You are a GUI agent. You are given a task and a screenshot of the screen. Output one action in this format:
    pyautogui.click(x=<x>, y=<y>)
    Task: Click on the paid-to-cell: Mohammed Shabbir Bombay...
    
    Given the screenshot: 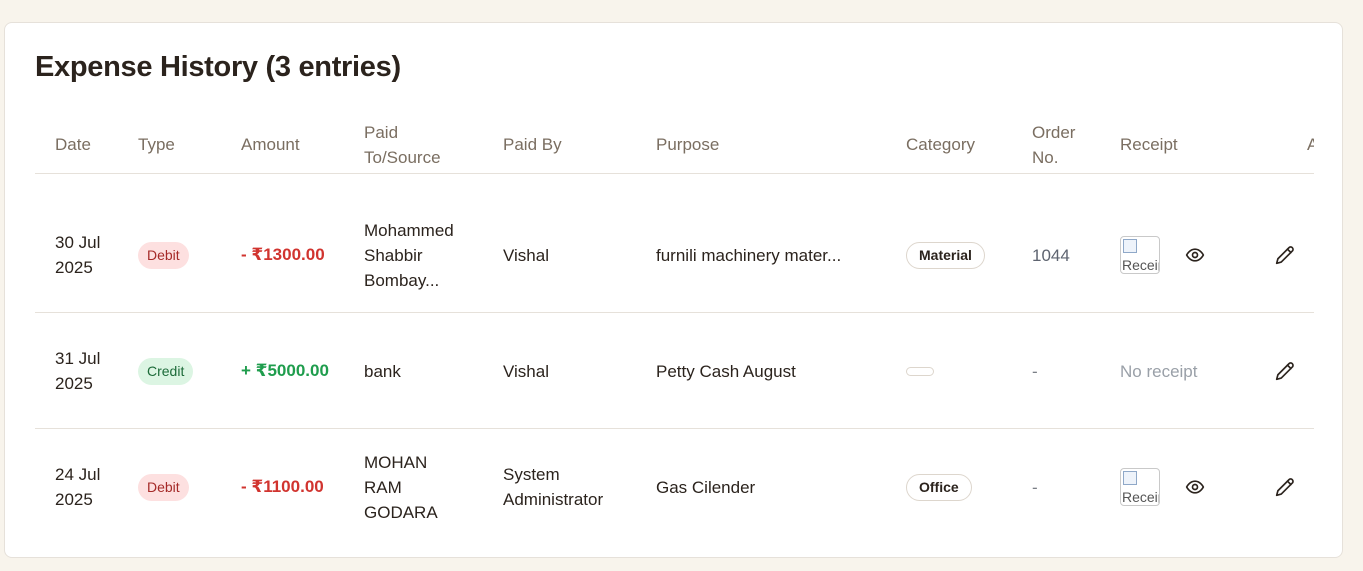 What is the action you would take?
    pyautogui.click(x=409, y=255)
    